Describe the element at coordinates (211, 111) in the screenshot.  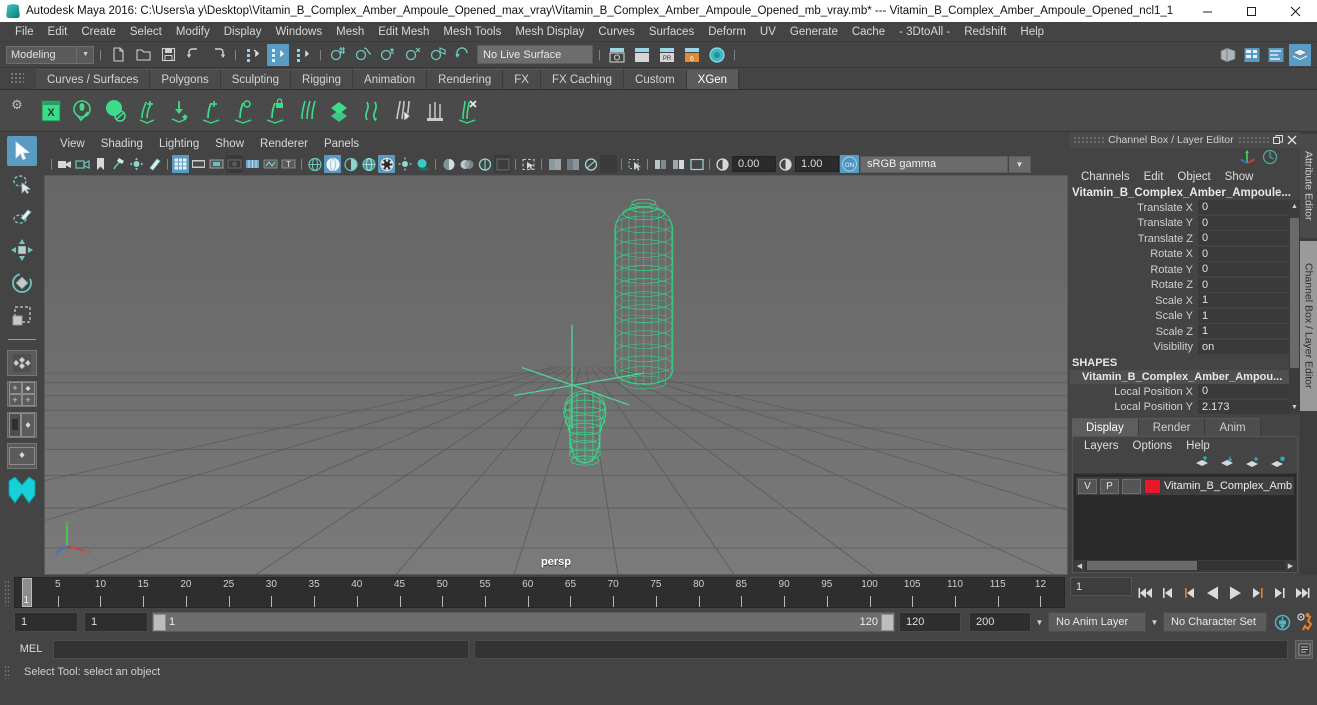
I see `groom-add-icon` at that location.